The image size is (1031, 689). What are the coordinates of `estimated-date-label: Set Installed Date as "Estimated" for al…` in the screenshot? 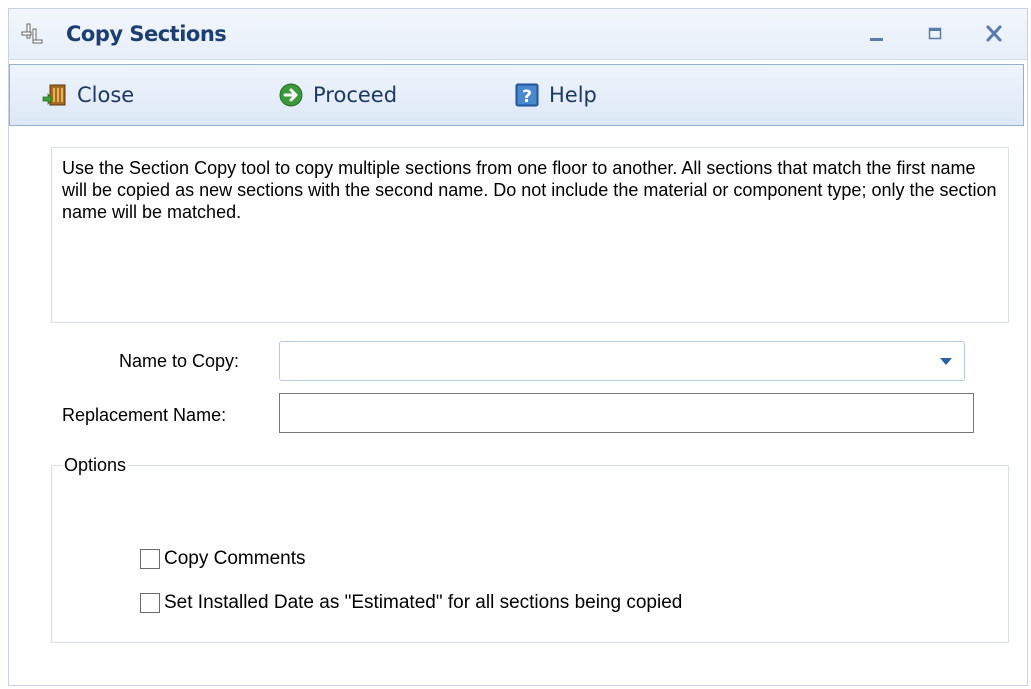 It's located at (423, 603).